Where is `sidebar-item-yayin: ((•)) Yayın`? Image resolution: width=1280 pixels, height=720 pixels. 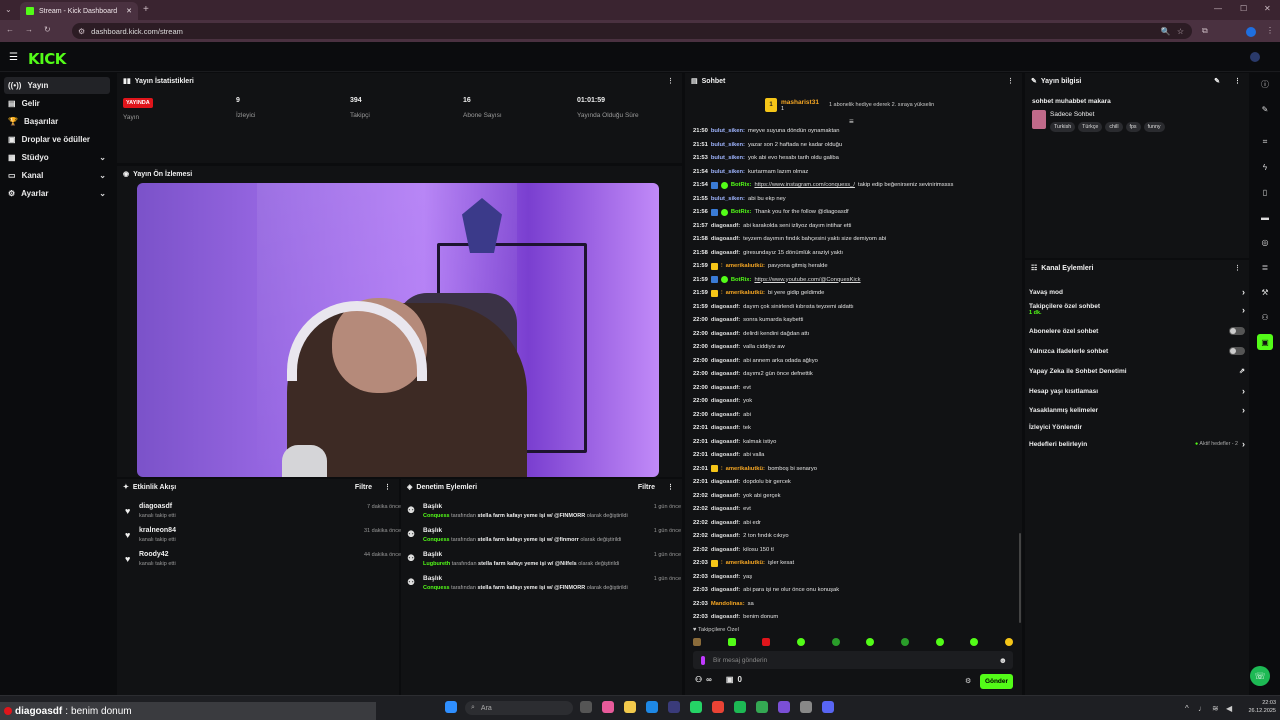
sidebar-item-yayin: ((•)) Yayın is located at coordinates (57, 85).